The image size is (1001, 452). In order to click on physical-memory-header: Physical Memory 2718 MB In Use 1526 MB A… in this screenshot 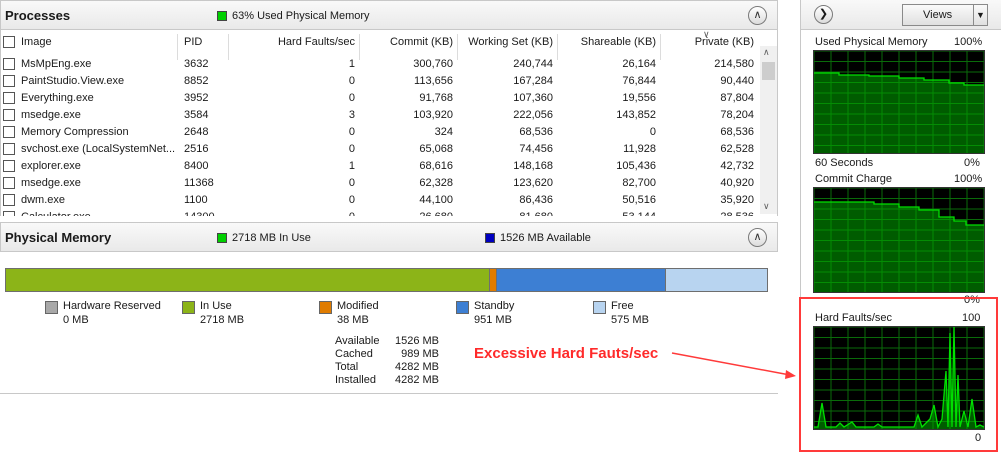, I will do `click(389, 237)`.